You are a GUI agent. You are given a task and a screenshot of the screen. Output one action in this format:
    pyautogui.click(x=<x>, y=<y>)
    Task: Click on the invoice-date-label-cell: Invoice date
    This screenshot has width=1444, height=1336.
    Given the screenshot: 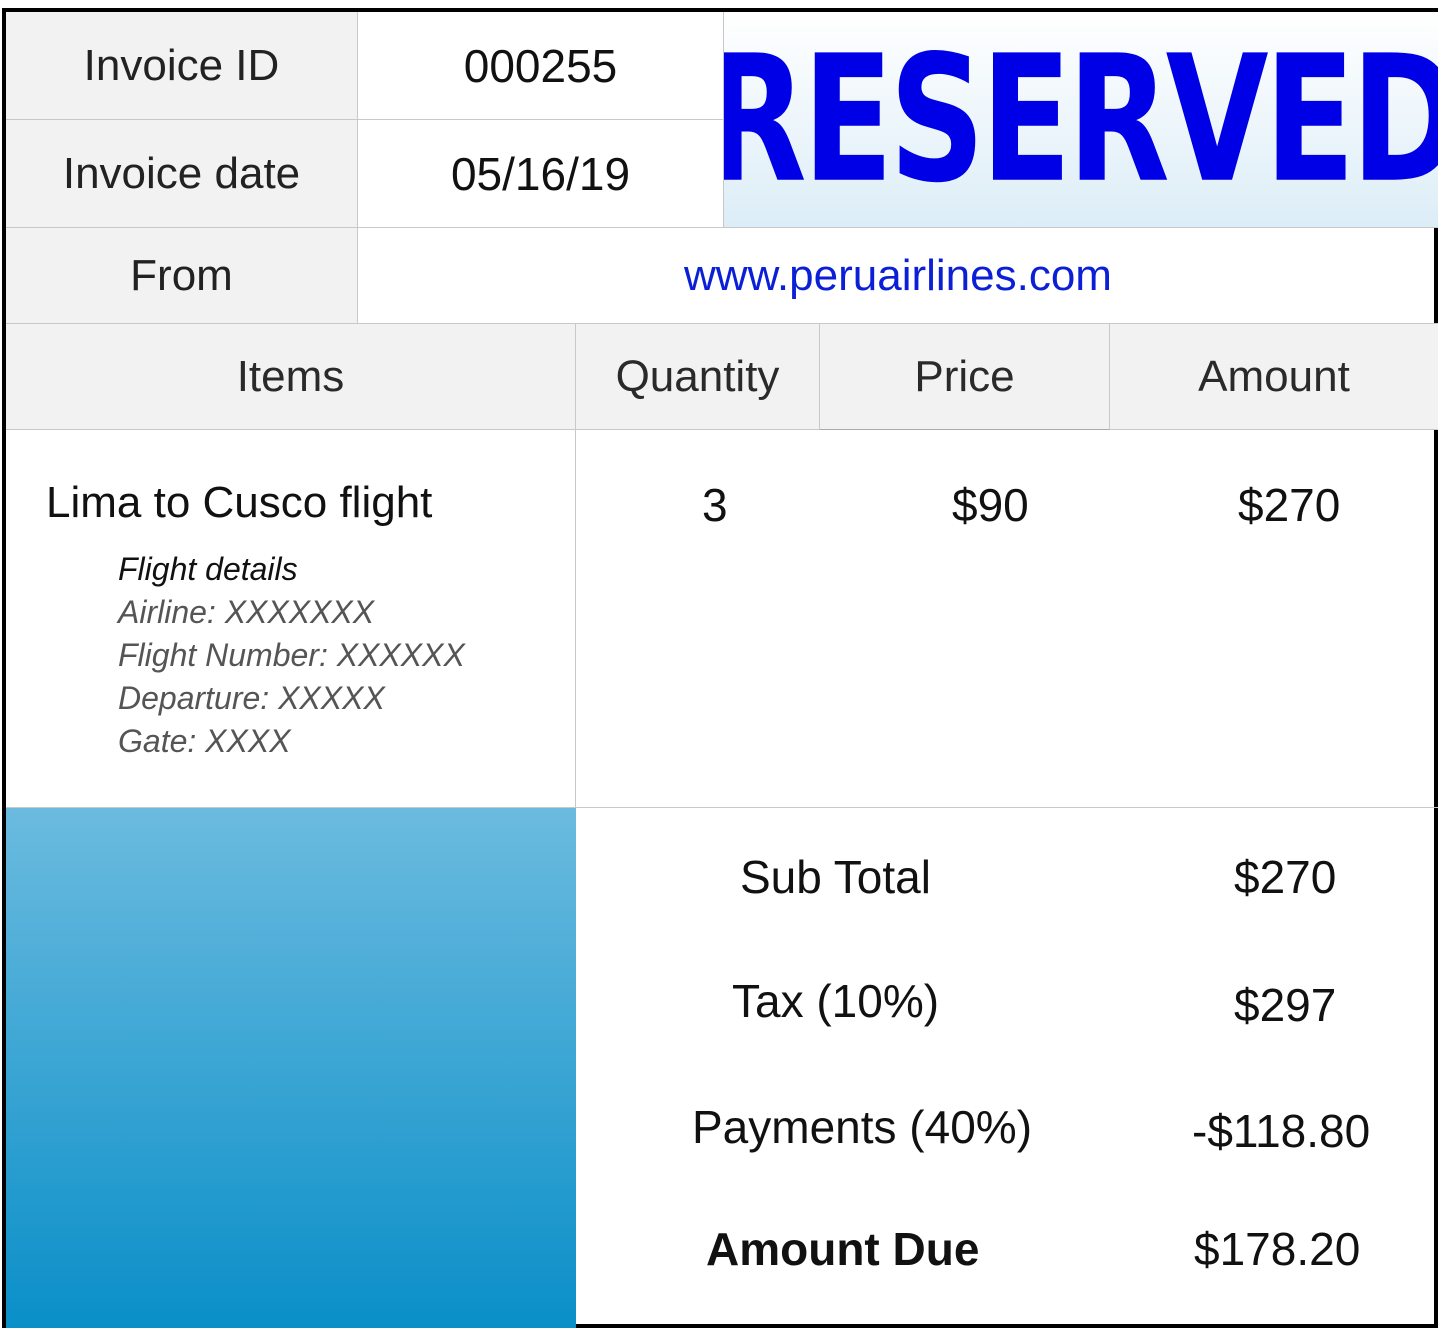 What is the action you would take?
    pyautogui.click(x=182, y=174)
    